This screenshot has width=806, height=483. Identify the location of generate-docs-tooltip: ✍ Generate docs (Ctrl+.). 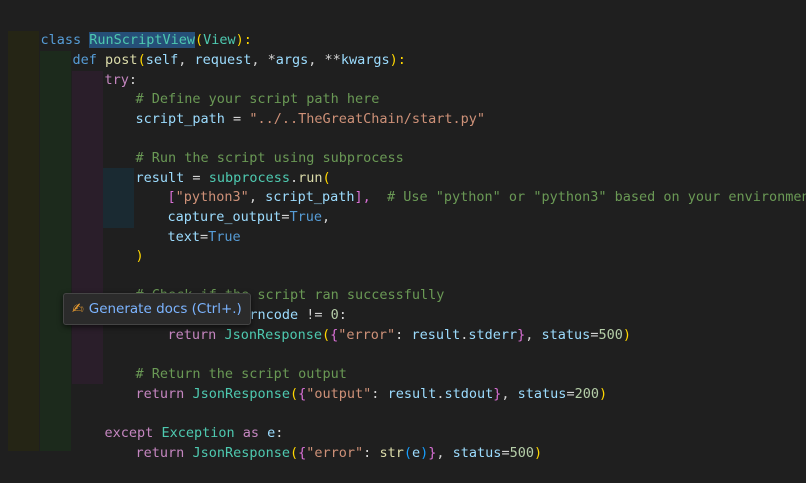
(157, 309).